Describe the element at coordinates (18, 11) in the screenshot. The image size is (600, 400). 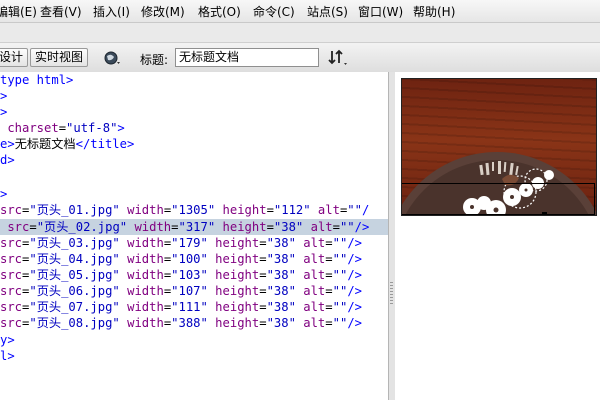
I see `menu-item: 编辑(E)` at that location.